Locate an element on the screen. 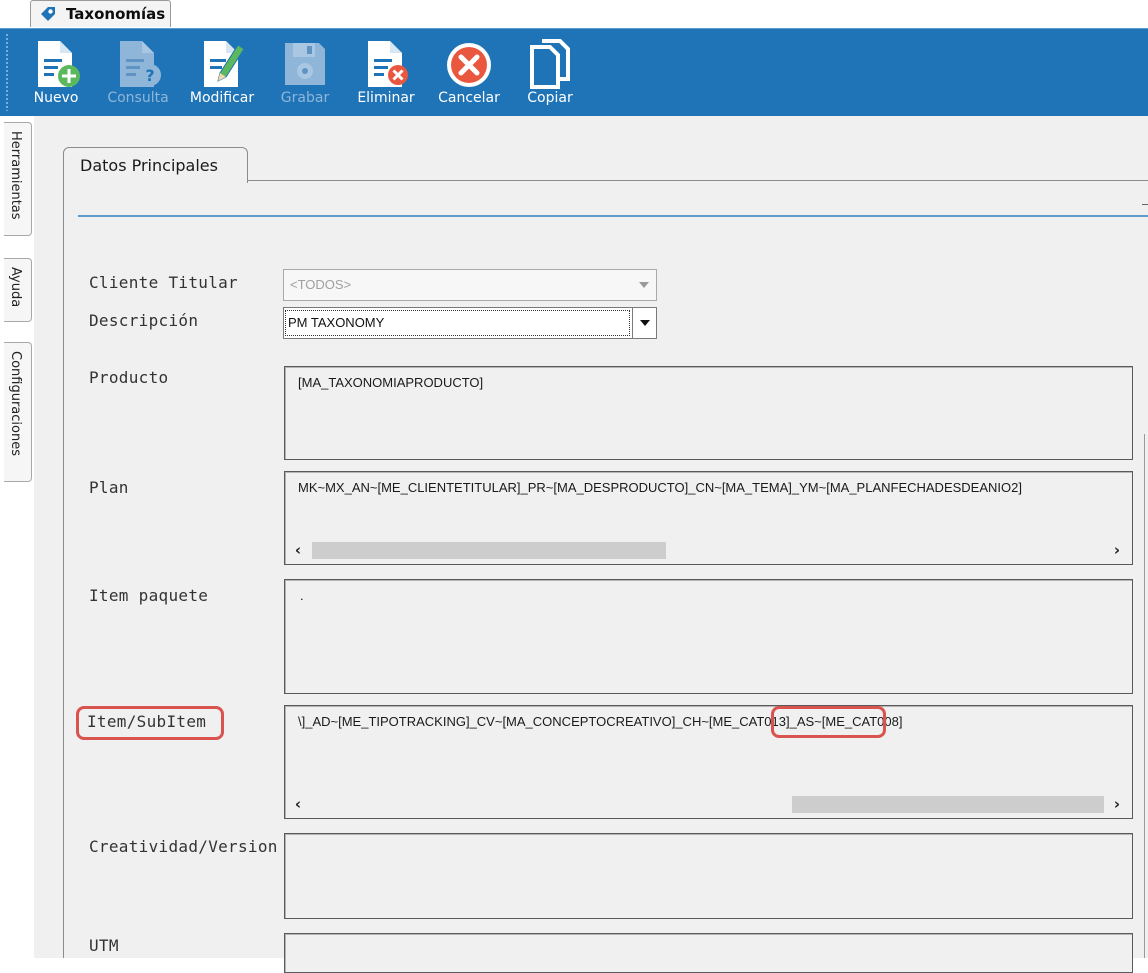 This screenshot has height=973, width=1148. eliminar-button: Eliminar is located at coordinates (386, 73).